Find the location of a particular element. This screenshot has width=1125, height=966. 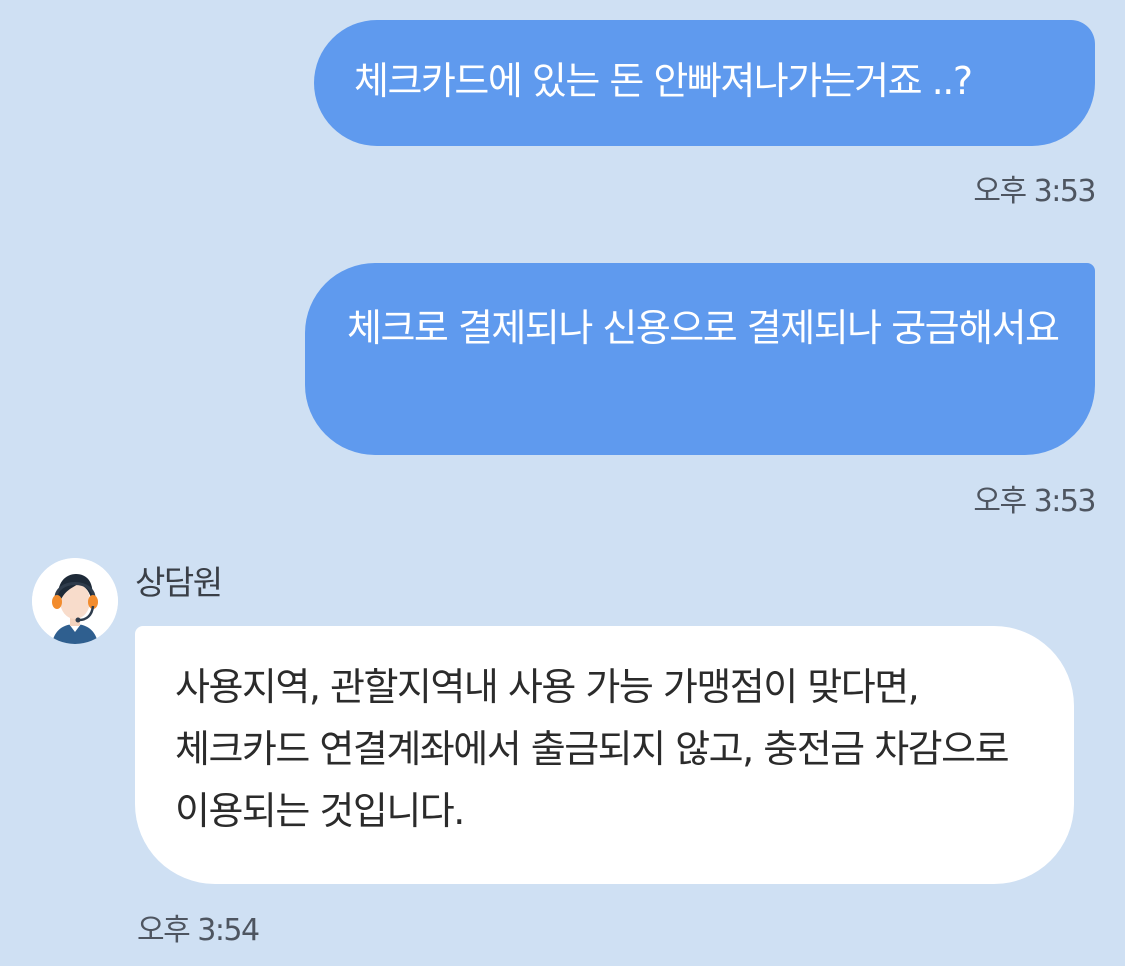

outgoing-message-bubble: 체크카드에 있는 돈 안빠져나가는거죠 ..? is located at coordinates (704, 83).